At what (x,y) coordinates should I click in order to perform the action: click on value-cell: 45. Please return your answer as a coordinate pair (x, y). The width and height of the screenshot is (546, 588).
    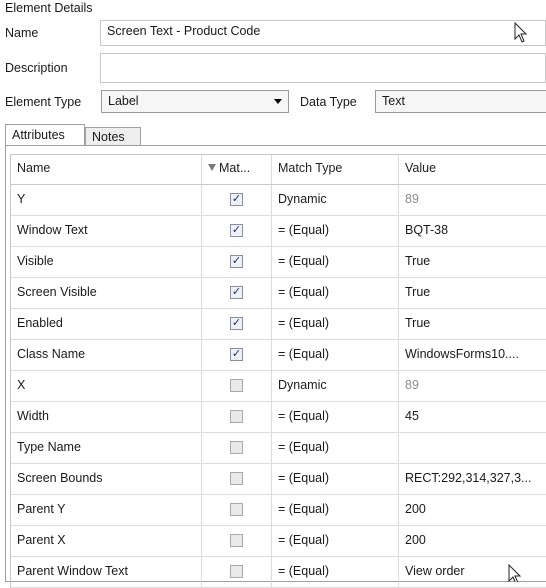
    Looking at the image, I should click on (472, 417).